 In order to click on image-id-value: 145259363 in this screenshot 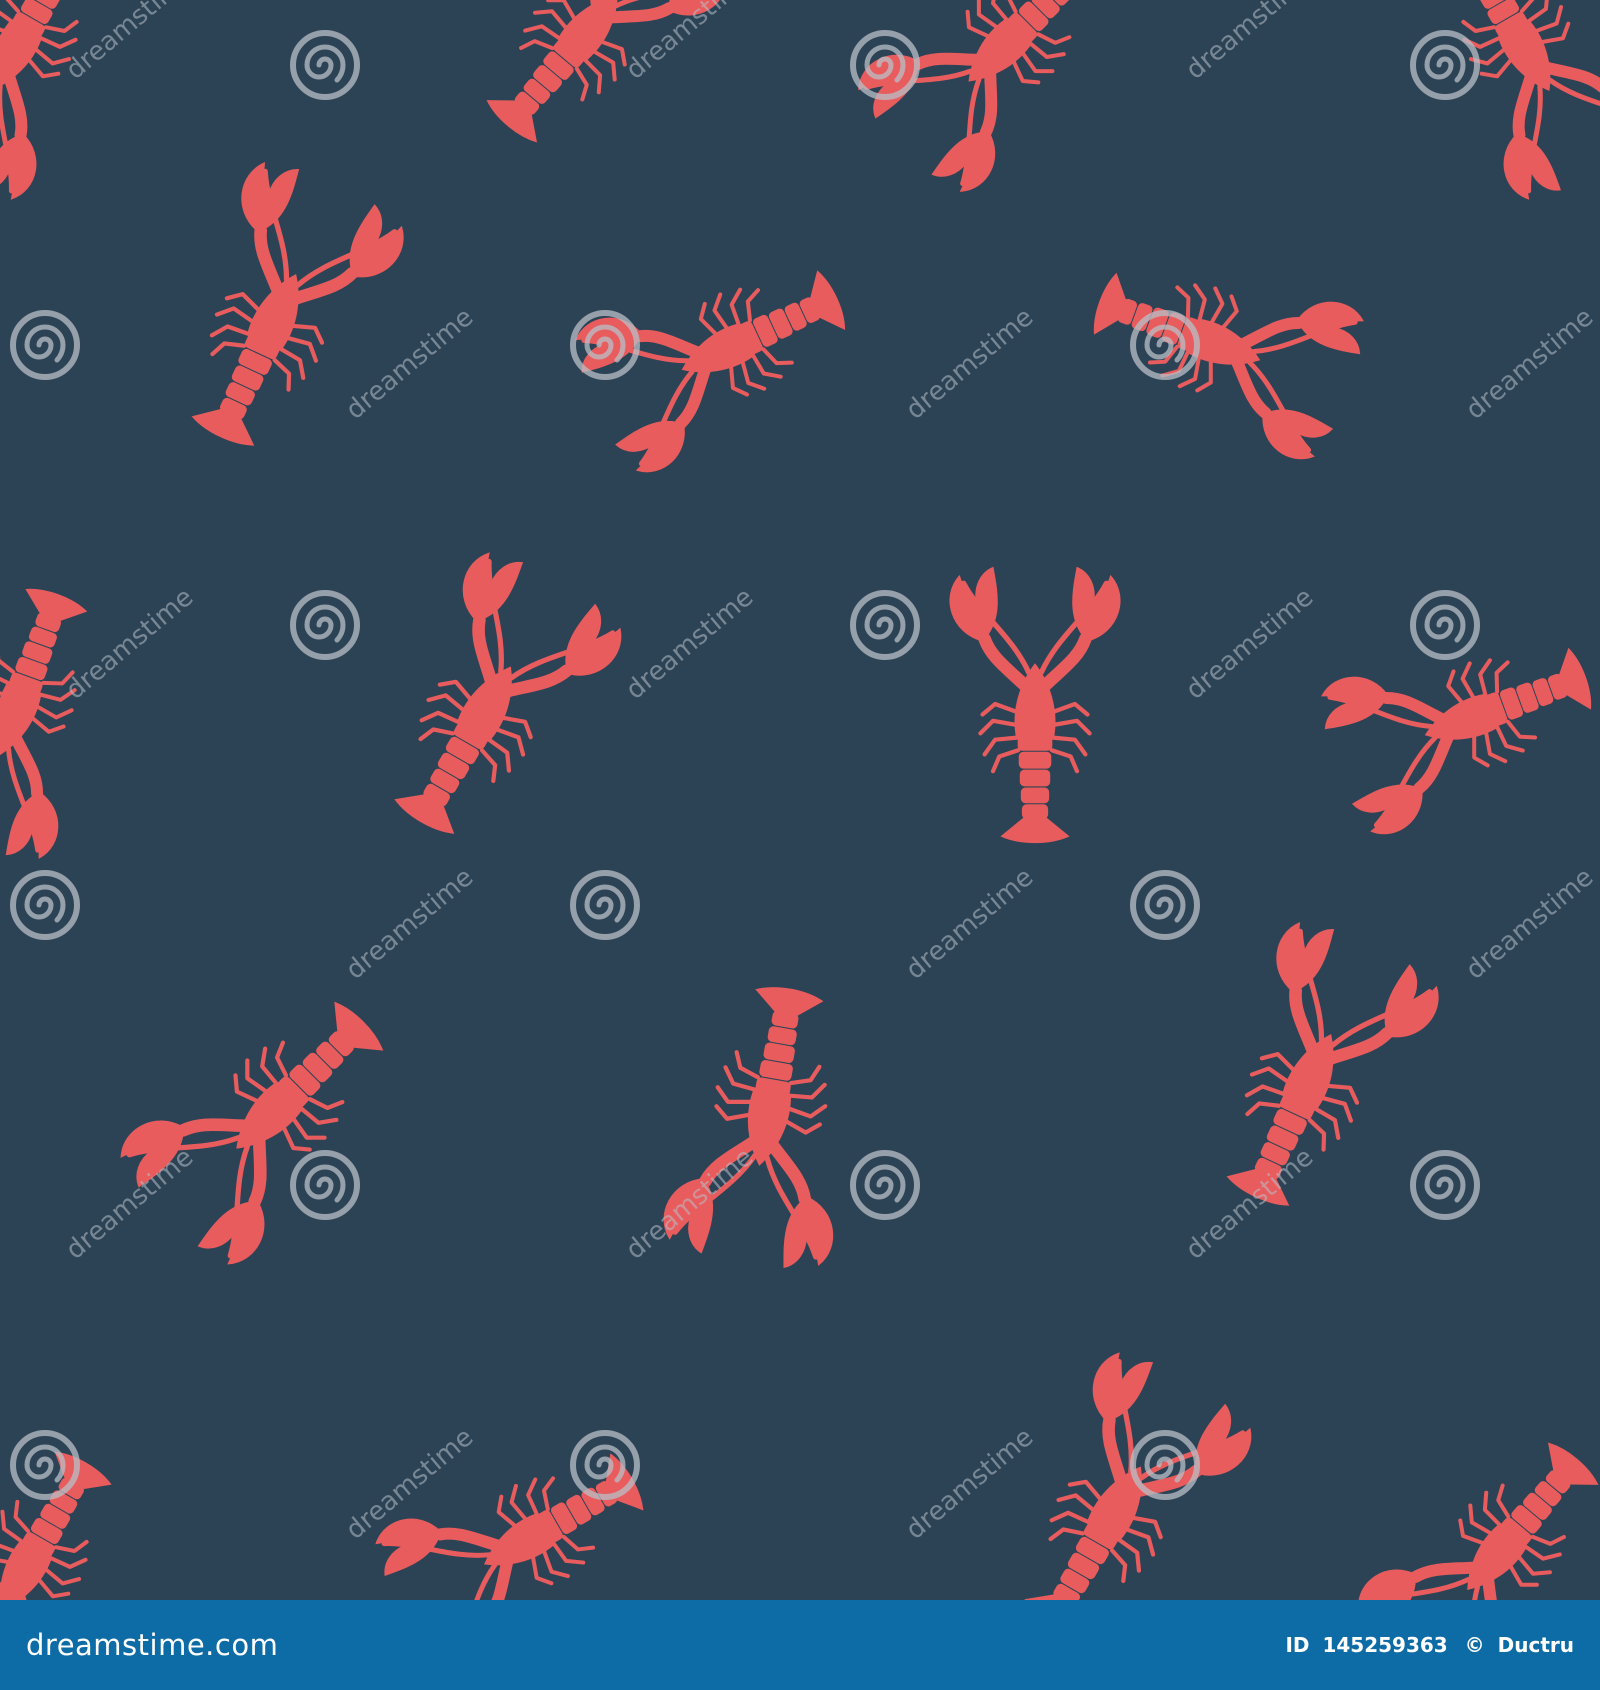, I will do `click(1385, 1645)`.